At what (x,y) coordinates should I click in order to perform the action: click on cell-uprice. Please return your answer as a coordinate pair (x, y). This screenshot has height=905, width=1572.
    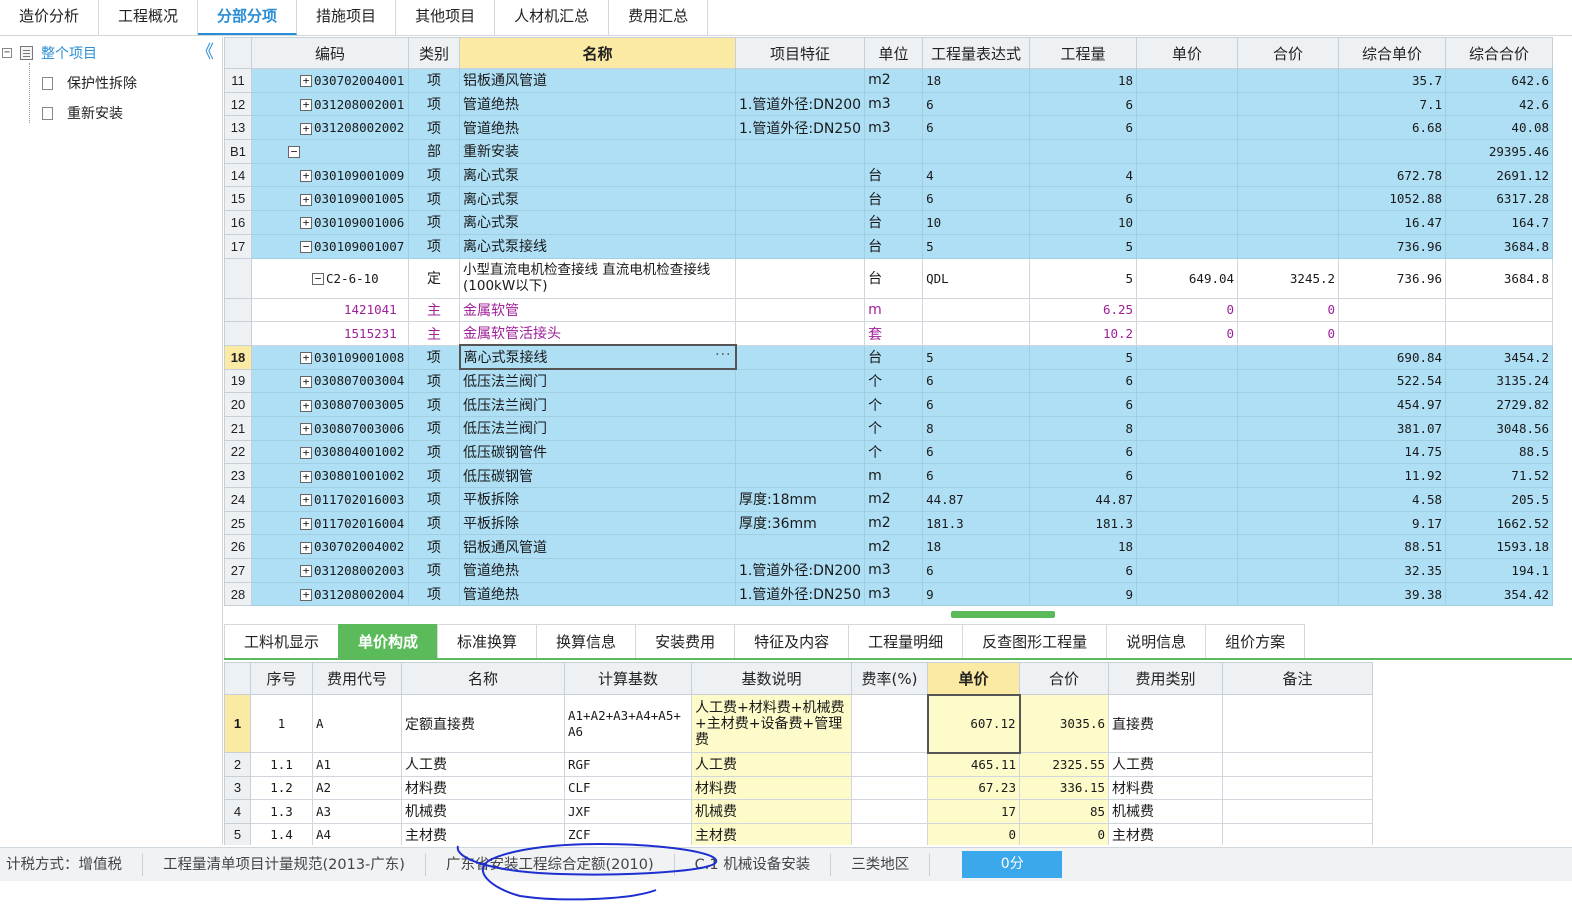
    Looking at the image, I should click on (1392, 151).